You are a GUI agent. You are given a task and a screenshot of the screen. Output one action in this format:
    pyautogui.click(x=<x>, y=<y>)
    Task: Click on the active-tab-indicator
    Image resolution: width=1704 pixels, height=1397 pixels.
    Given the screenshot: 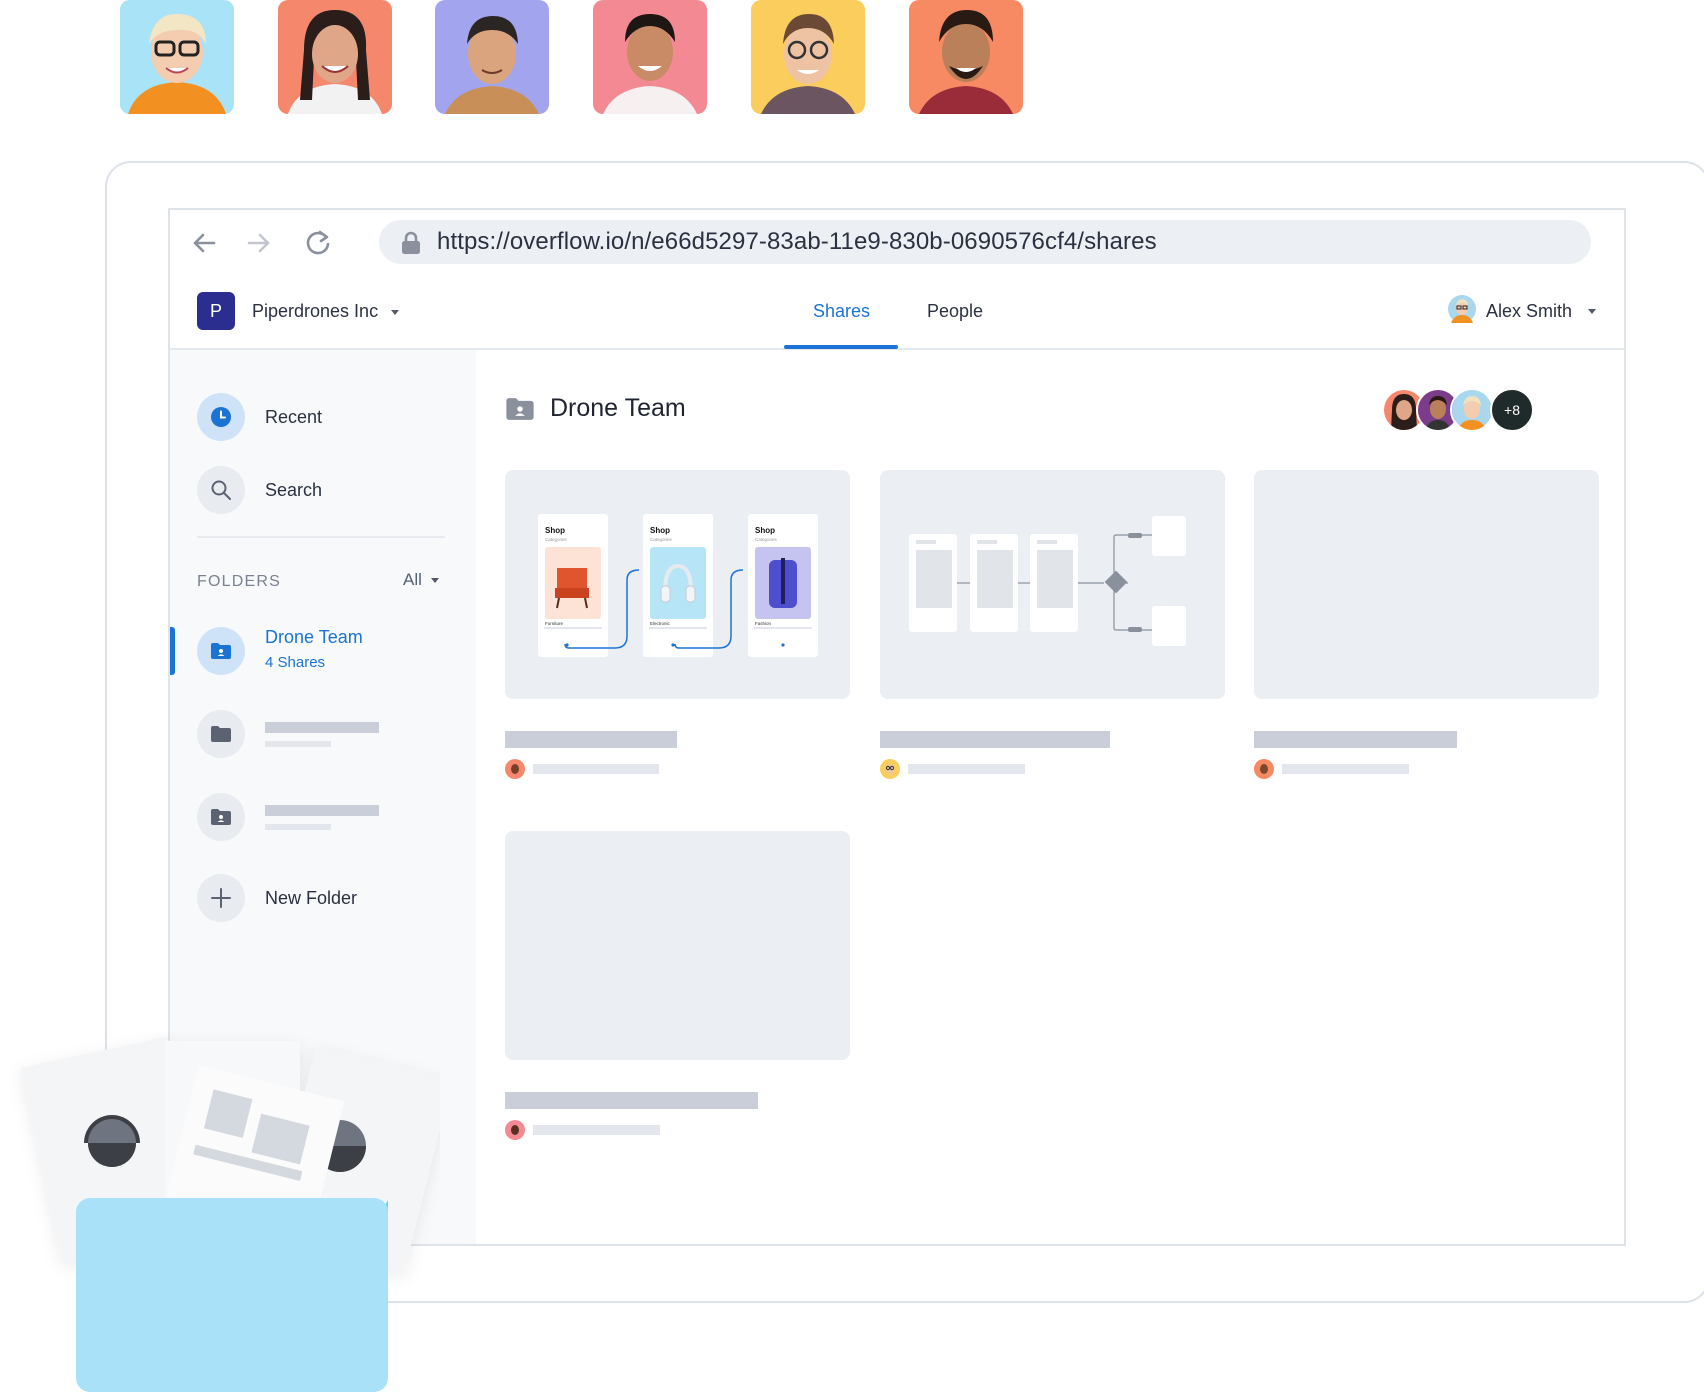 What is the action you would take?
    pyautogui.click(x=841, y=347)
    